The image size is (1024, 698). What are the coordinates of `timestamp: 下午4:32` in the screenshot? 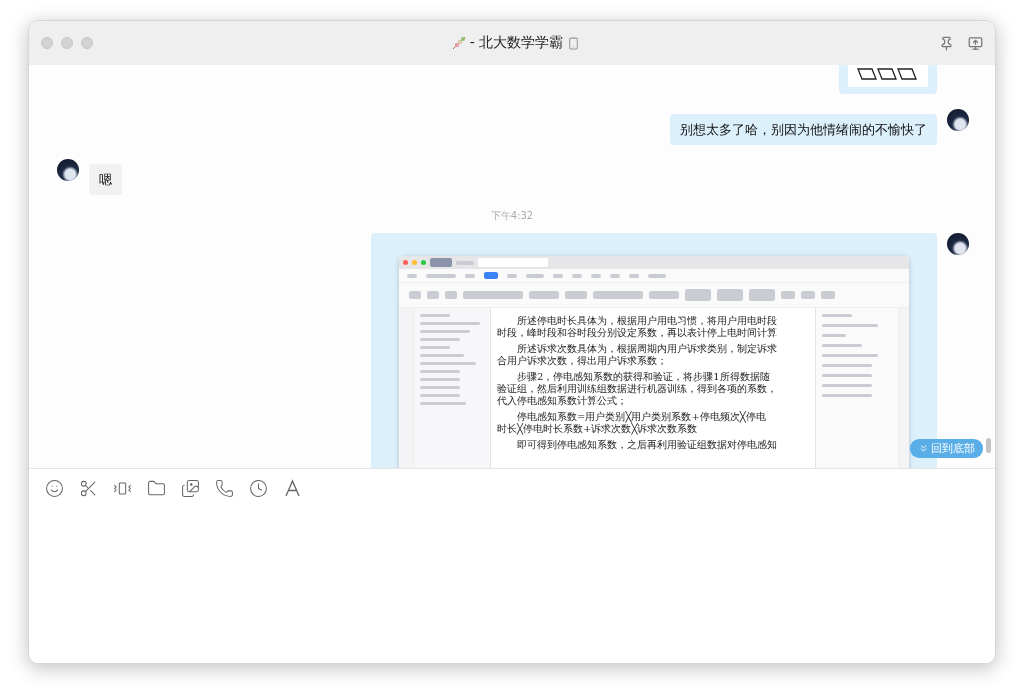 It's located at (512, 216).